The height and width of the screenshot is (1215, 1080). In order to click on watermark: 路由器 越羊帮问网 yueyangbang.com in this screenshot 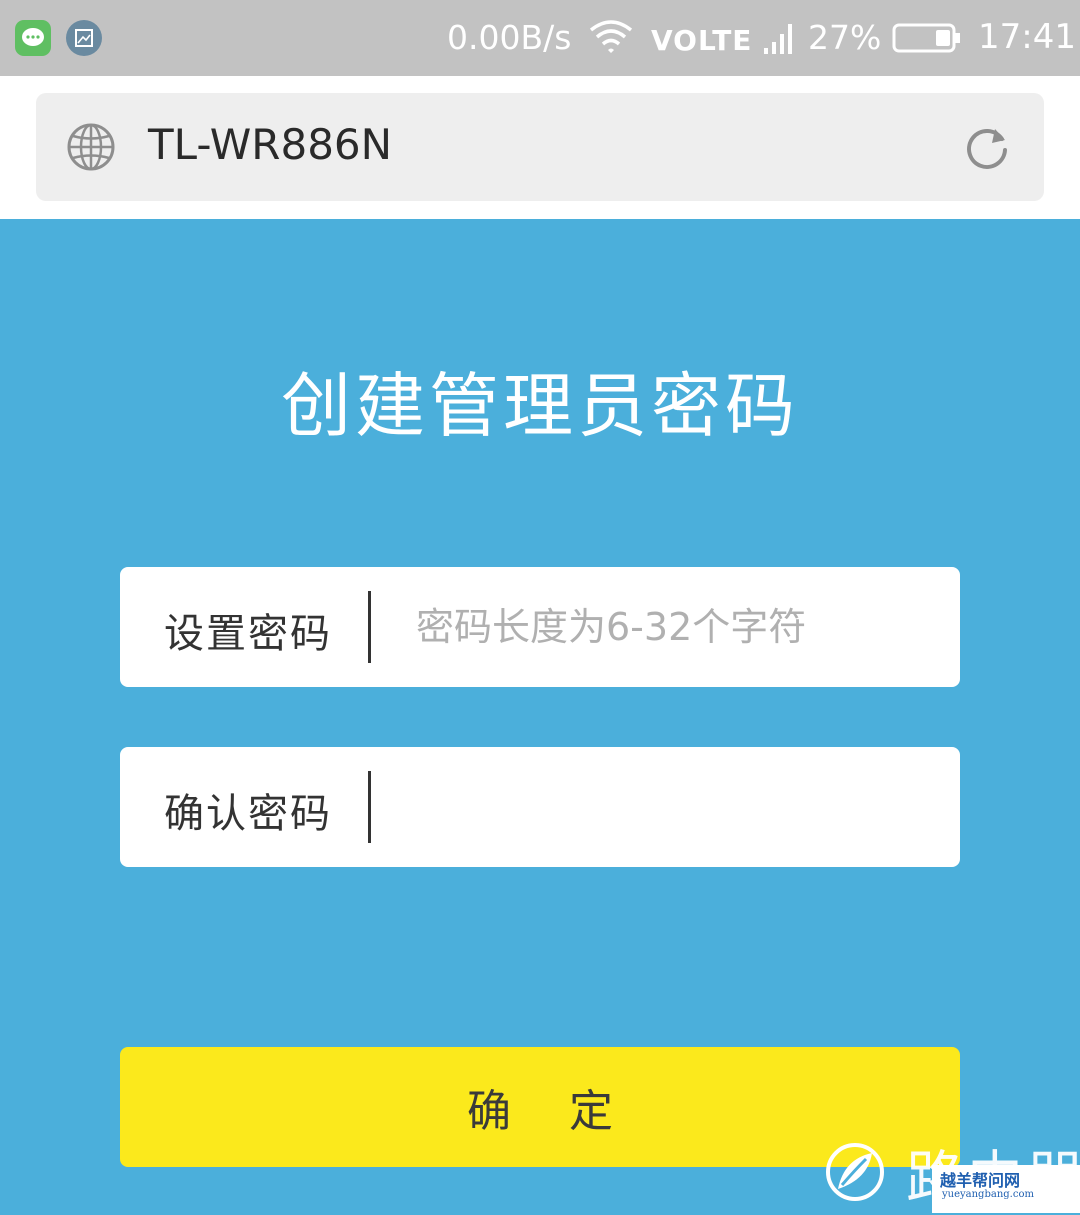, I will do `click(951, 1174)`.